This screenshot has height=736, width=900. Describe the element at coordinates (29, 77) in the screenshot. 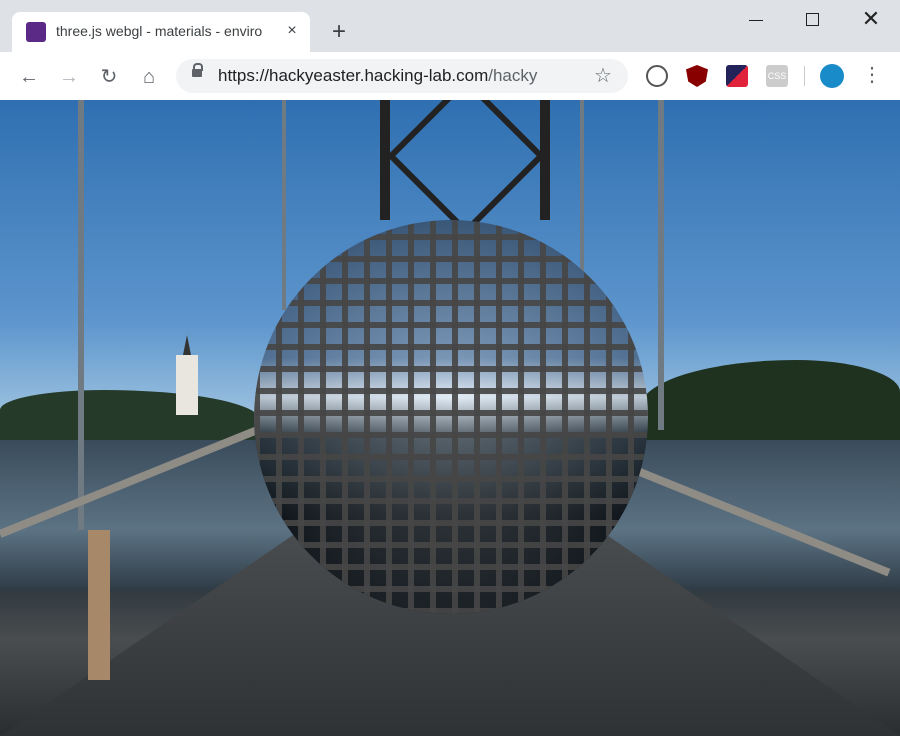

I see `back-arrow-icon: ←` at that location.